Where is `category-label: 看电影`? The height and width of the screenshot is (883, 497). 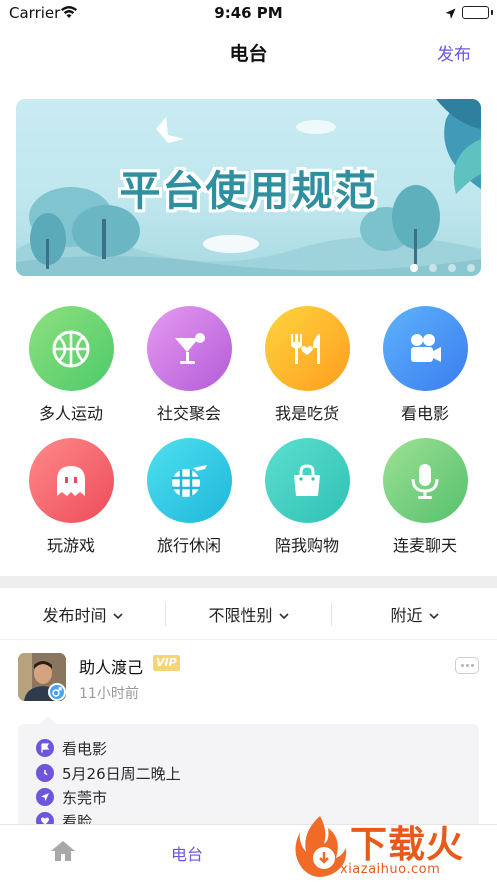 category-label: 看电影 is located at coordinates (424, 413).